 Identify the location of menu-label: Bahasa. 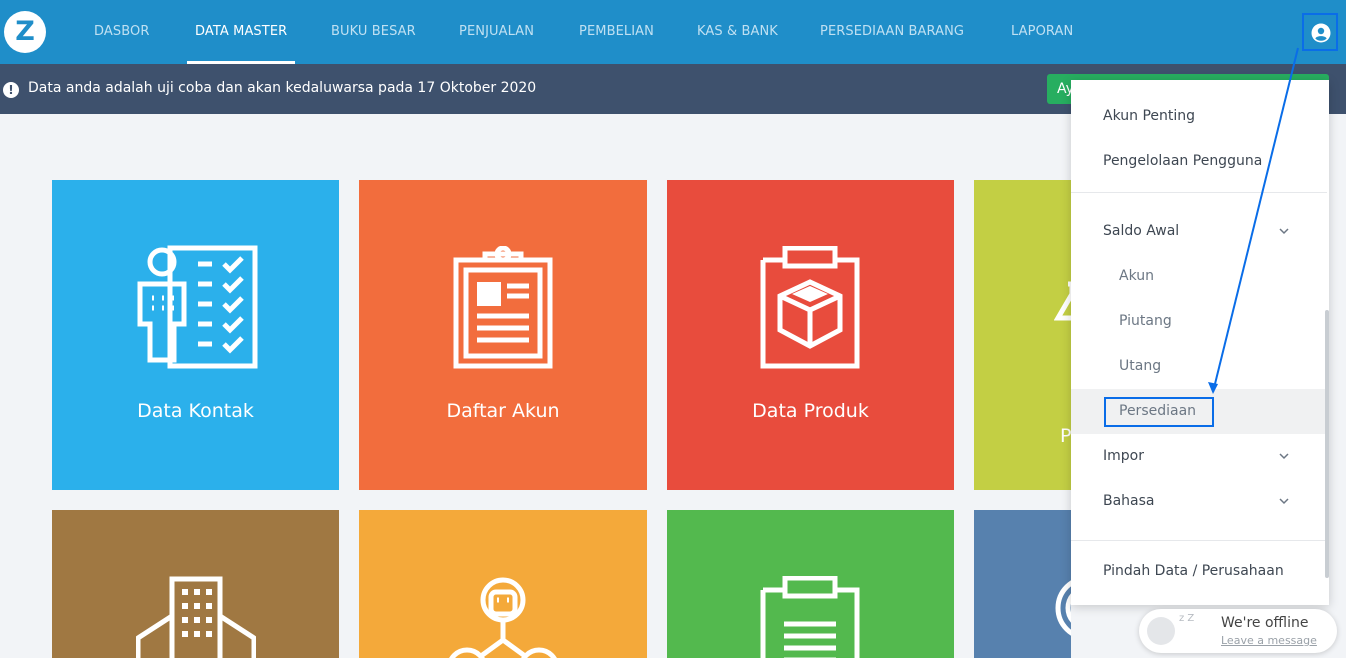
(1129, 501).